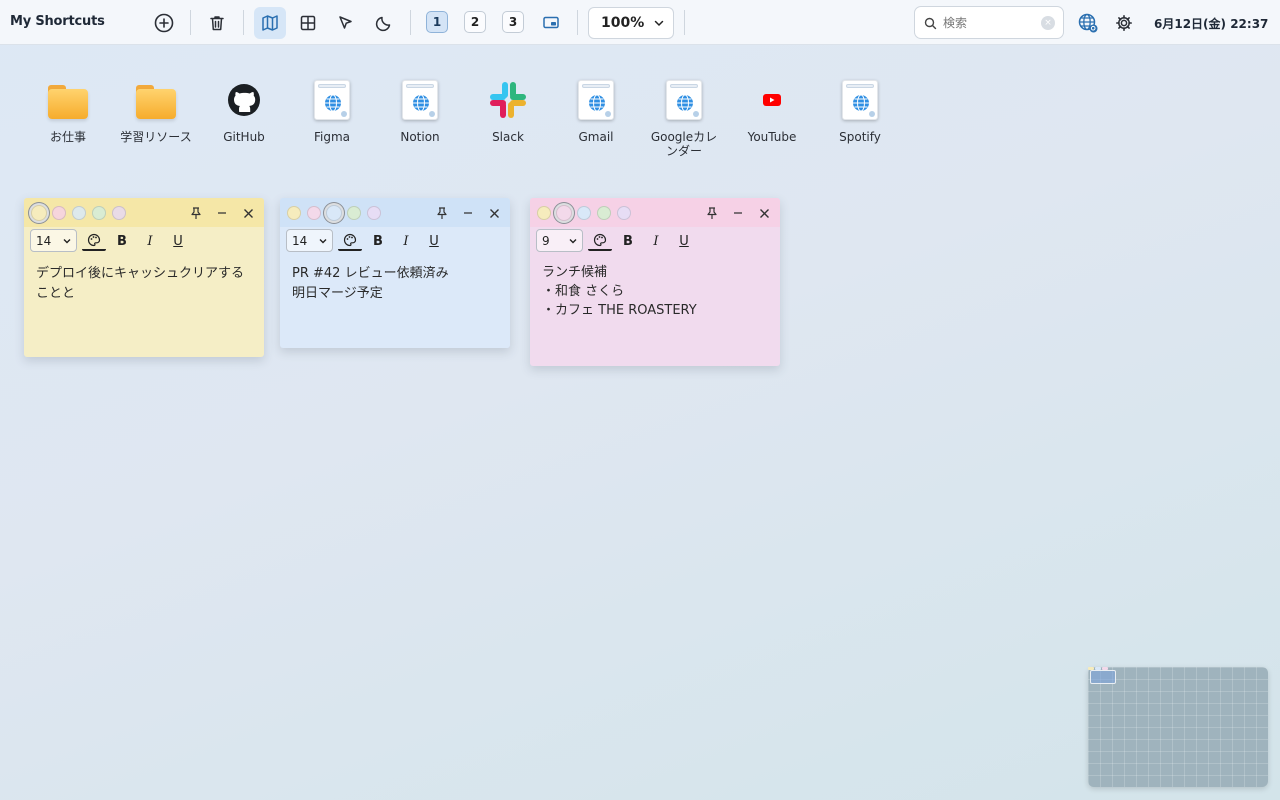 The height and width of the screenshot is (800, 1280). I want to click on search-box: ×, so click(989, 22).